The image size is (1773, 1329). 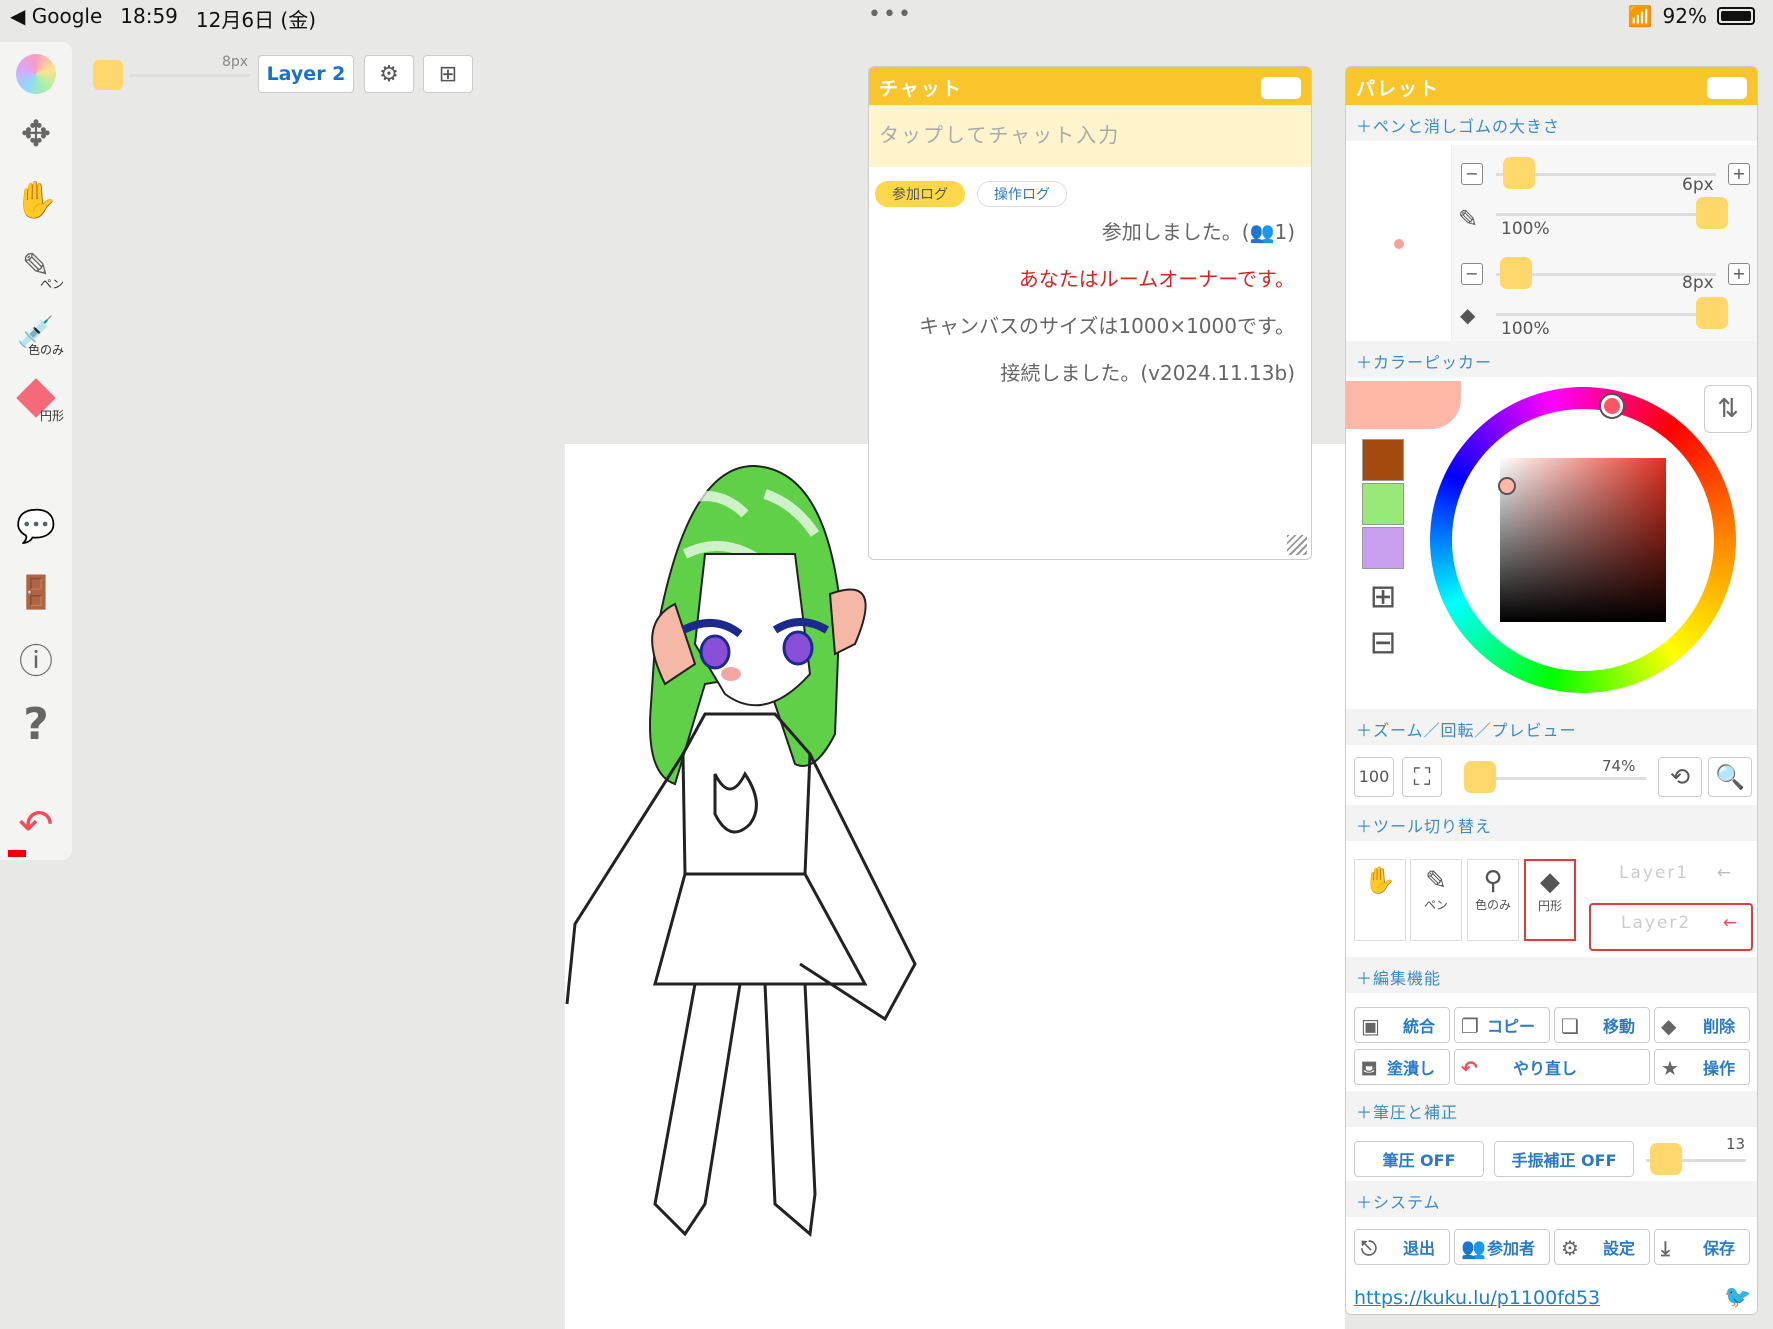 What do you see at coordinates (1551, 1199) in the screenshot?
I see `section-system: ＋システム` at bounding box center [1551, 1199].